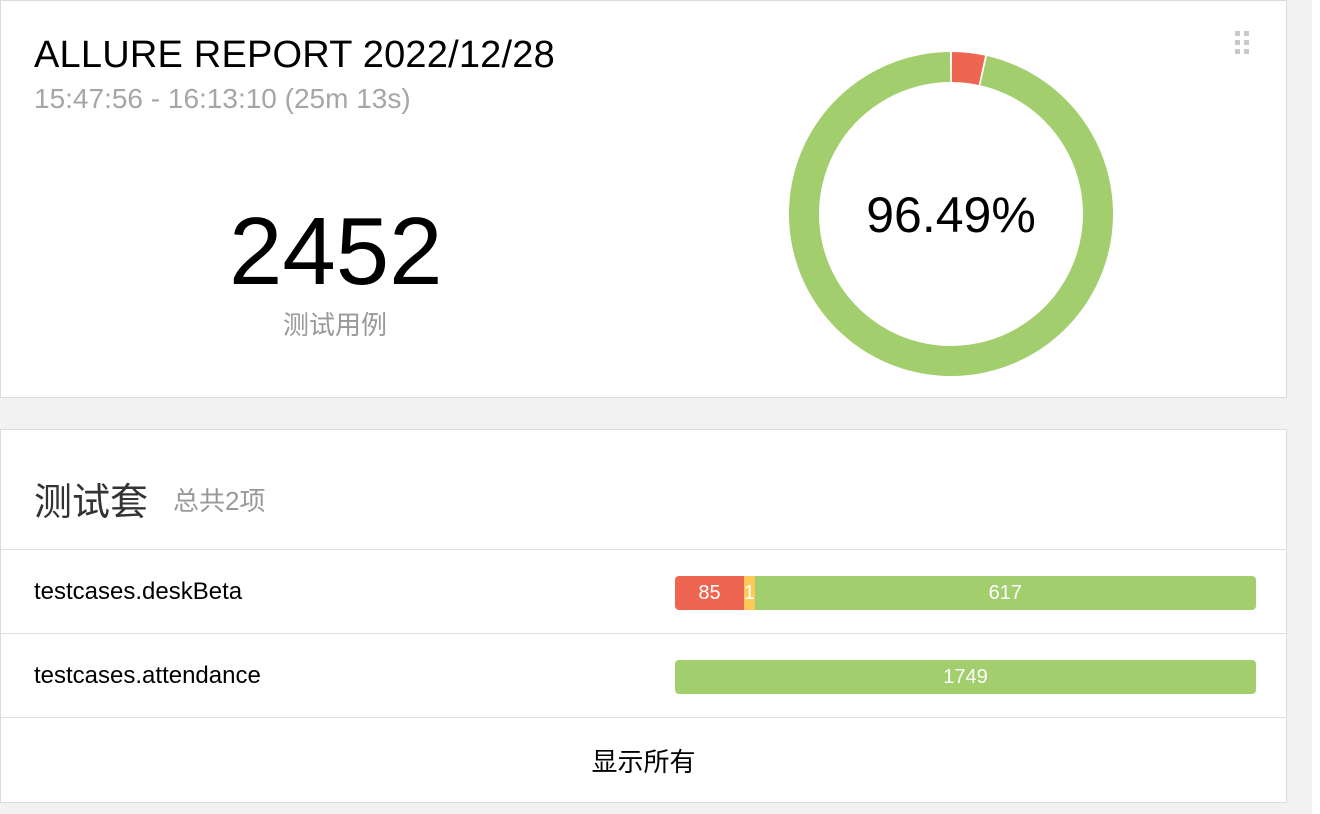 This screenshot has width=1320, height=814. I want to click on suite-row-attendance: testcases.attendance 1749, so click(643, 676).